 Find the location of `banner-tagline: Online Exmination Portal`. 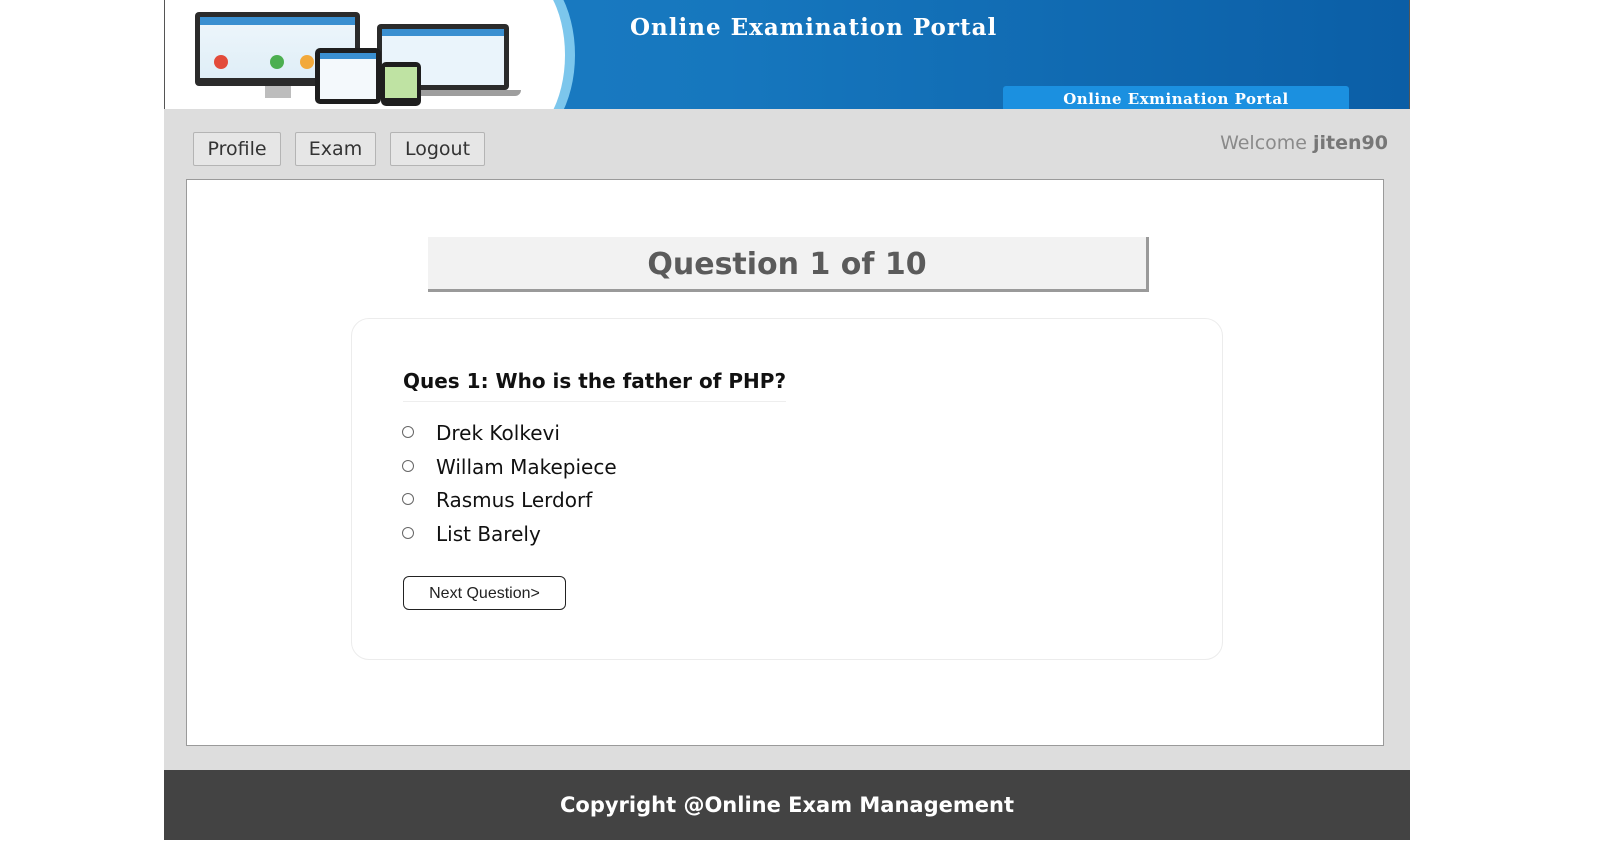

banner-tagline: Online Exmination Portal is located at coordinates (1176, 97).